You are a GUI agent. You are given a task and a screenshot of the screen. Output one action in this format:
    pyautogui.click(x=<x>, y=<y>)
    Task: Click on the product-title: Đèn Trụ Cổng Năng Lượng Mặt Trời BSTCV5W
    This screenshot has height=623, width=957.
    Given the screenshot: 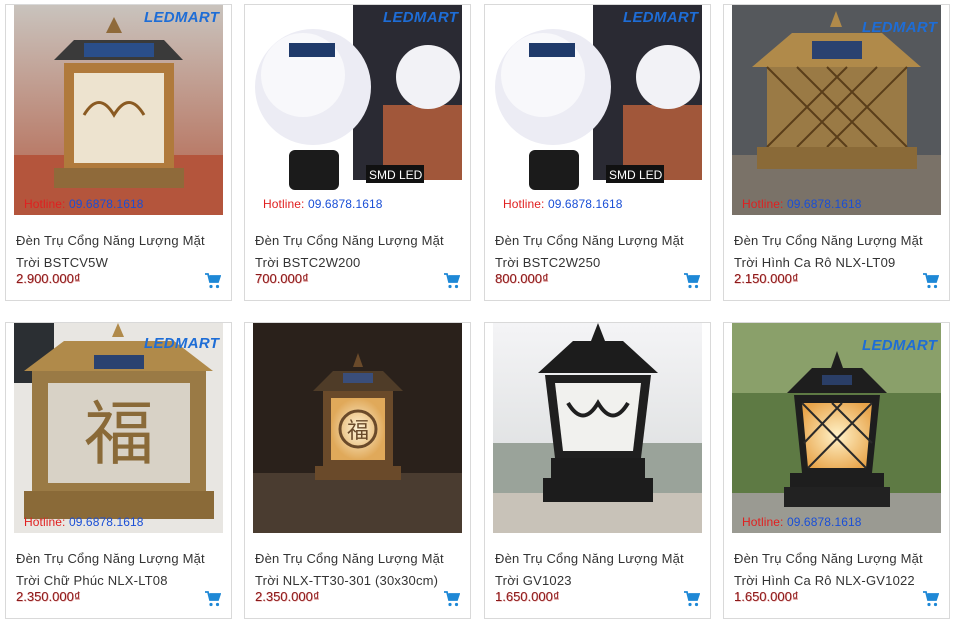 What is the action you would take?
    pyautogui.click(x=118, y=252)
    